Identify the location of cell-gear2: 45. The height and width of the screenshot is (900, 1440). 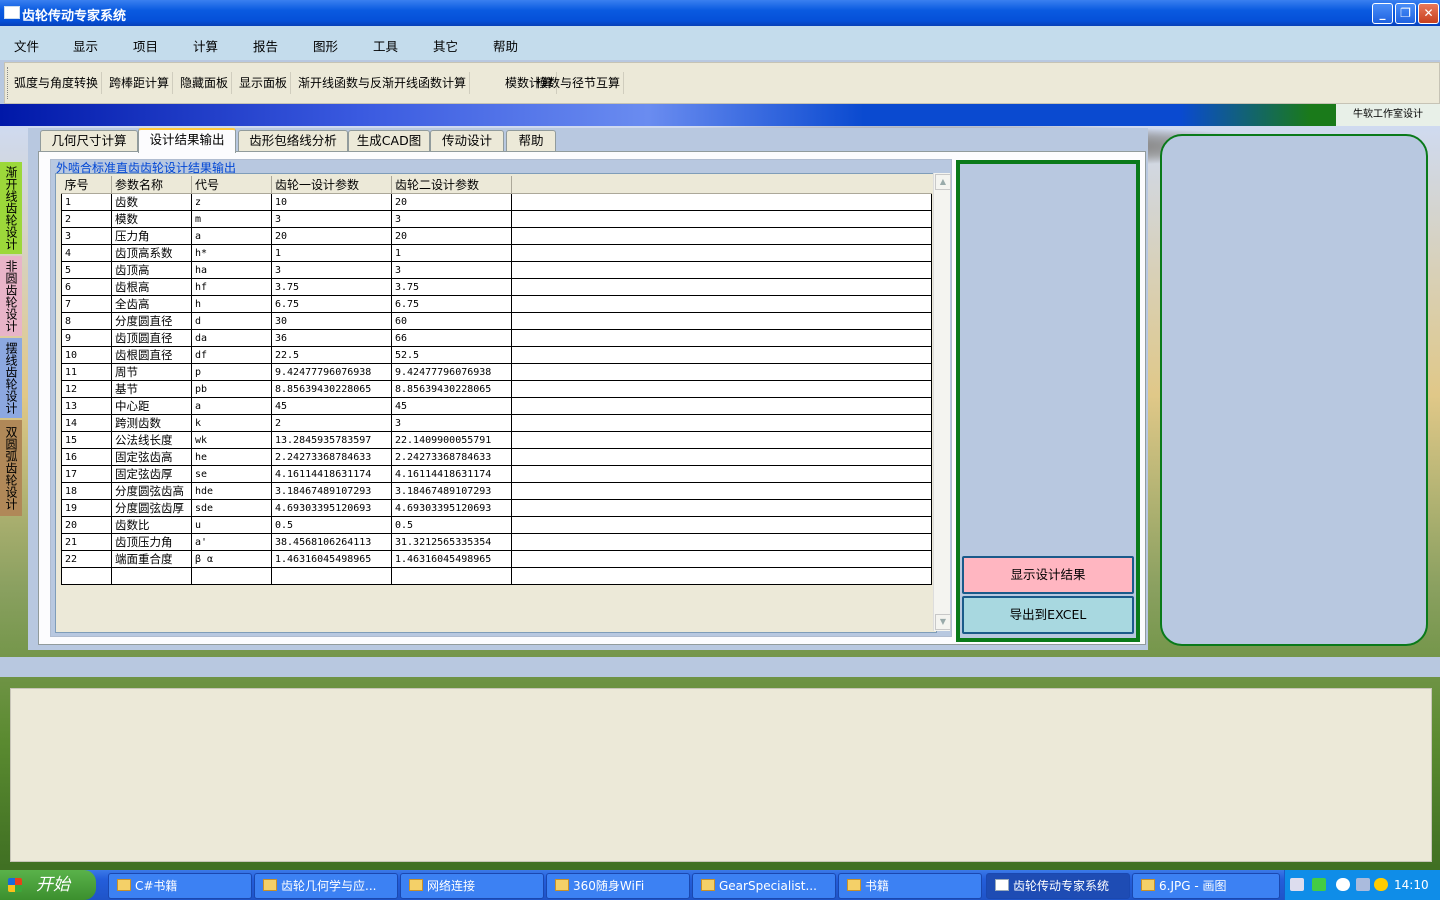
(451, 406).